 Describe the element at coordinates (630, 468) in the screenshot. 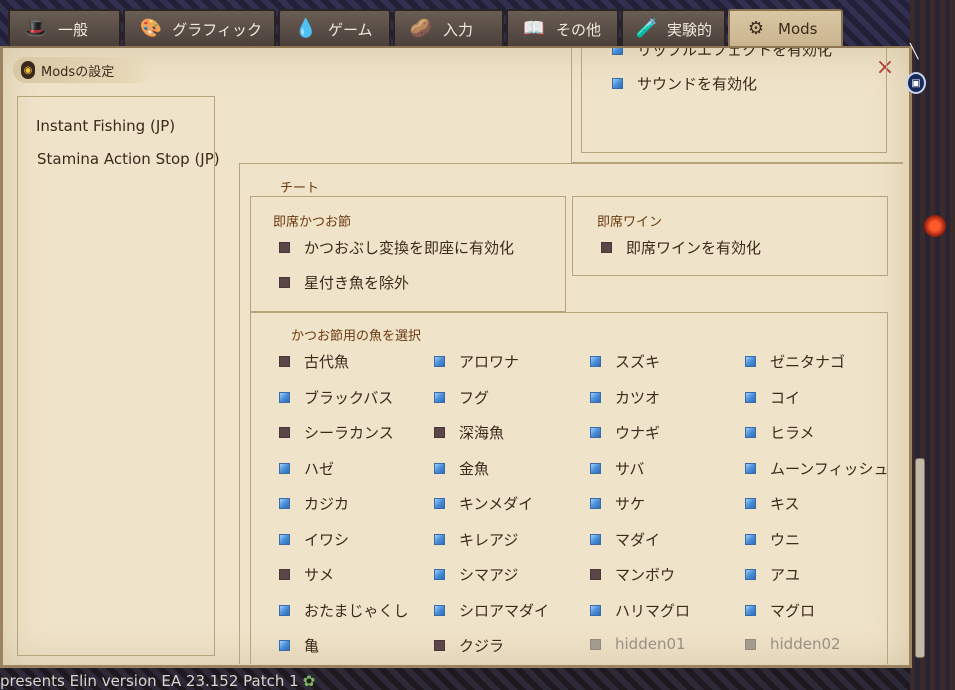

I see `checkbox-label: サバ` at that location.